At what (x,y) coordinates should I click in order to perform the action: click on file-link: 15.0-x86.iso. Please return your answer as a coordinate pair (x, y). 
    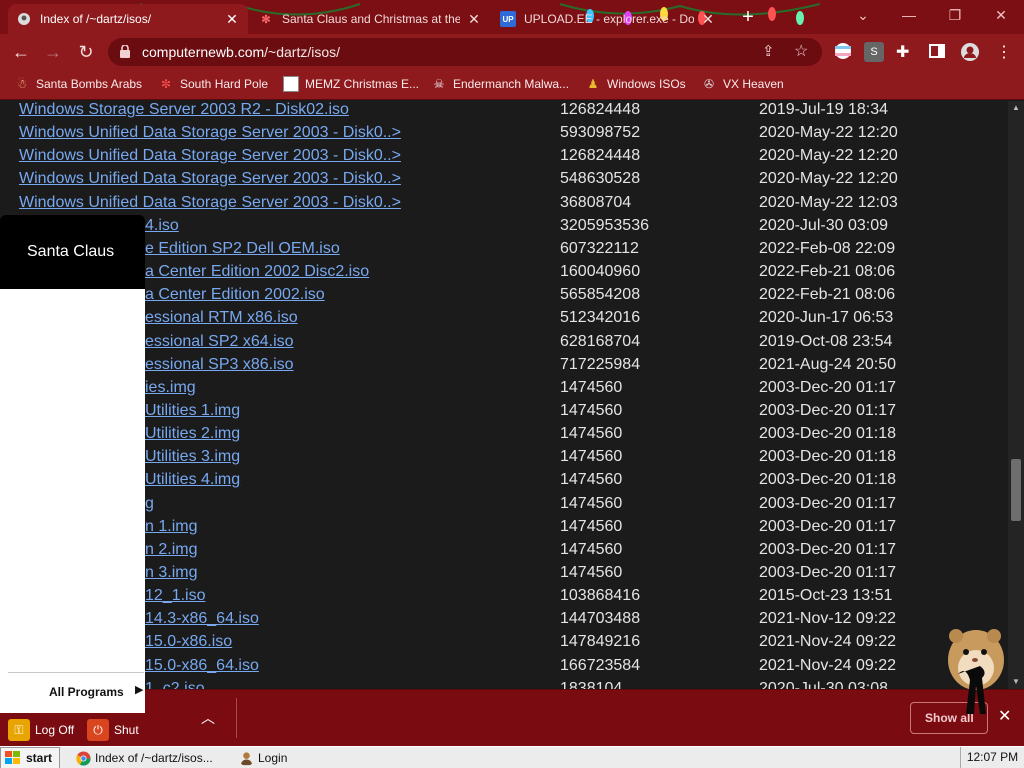
    Looking at the image, I should click on (188, 642).